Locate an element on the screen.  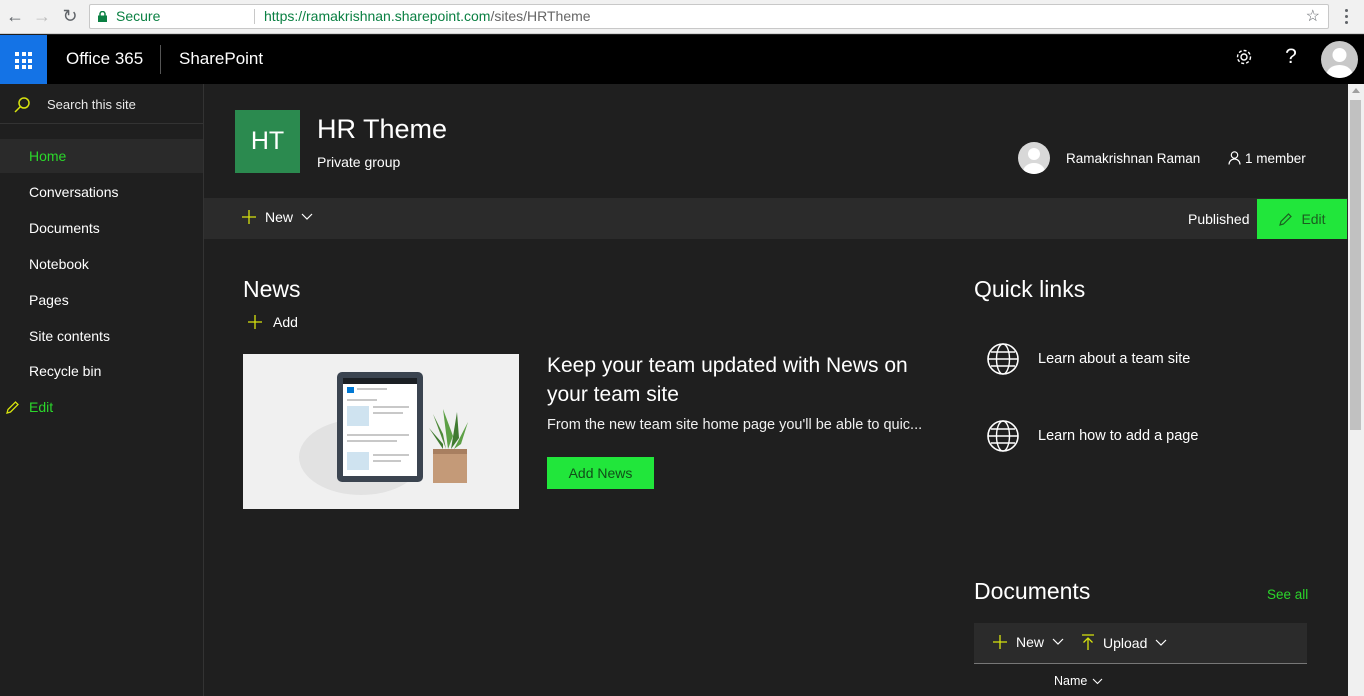
name-column-header: Name is located at coordinates (1078, 681).